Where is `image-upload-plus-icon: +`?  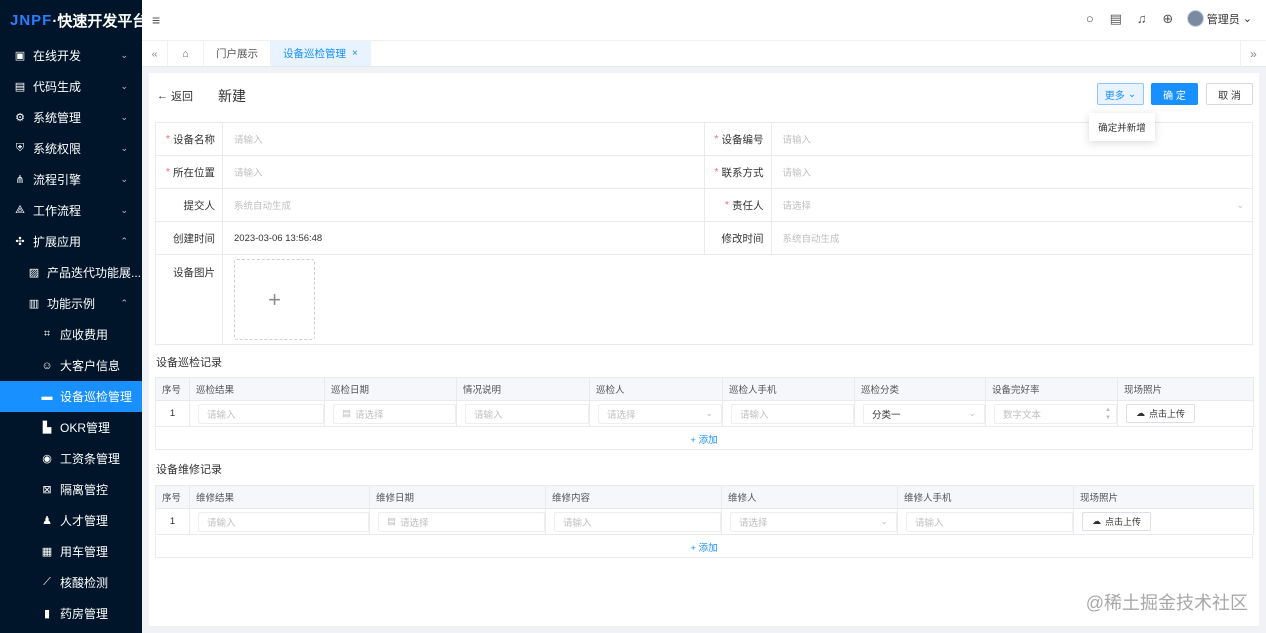 image-upload-plus-icon: + is located at coordinates (274, 299).